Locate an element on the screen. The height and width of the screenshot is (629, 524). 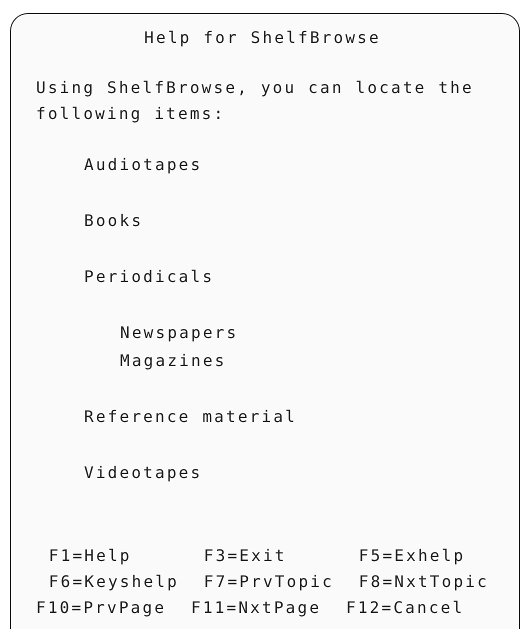
function-key-label: F12=Cancel is located at coordinates (406, 608).